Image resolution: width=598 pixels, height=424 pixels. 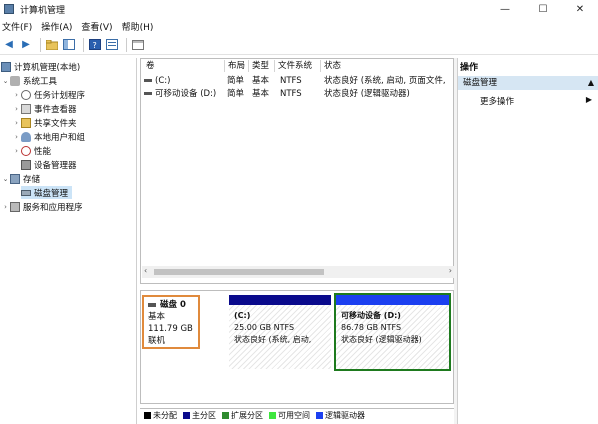 What do you see at coordinates (163, 81) in the screenshot?
I see `volume-name: (C:)` at bounding box center [163, 81].